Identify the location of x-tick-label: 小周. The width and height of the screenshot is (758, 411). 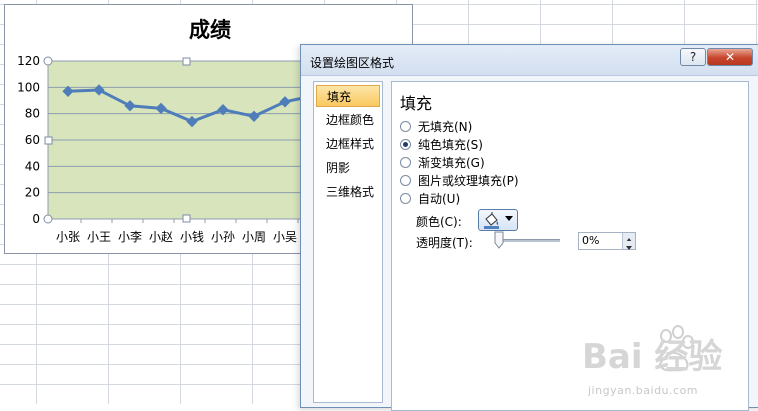
(254, 237).